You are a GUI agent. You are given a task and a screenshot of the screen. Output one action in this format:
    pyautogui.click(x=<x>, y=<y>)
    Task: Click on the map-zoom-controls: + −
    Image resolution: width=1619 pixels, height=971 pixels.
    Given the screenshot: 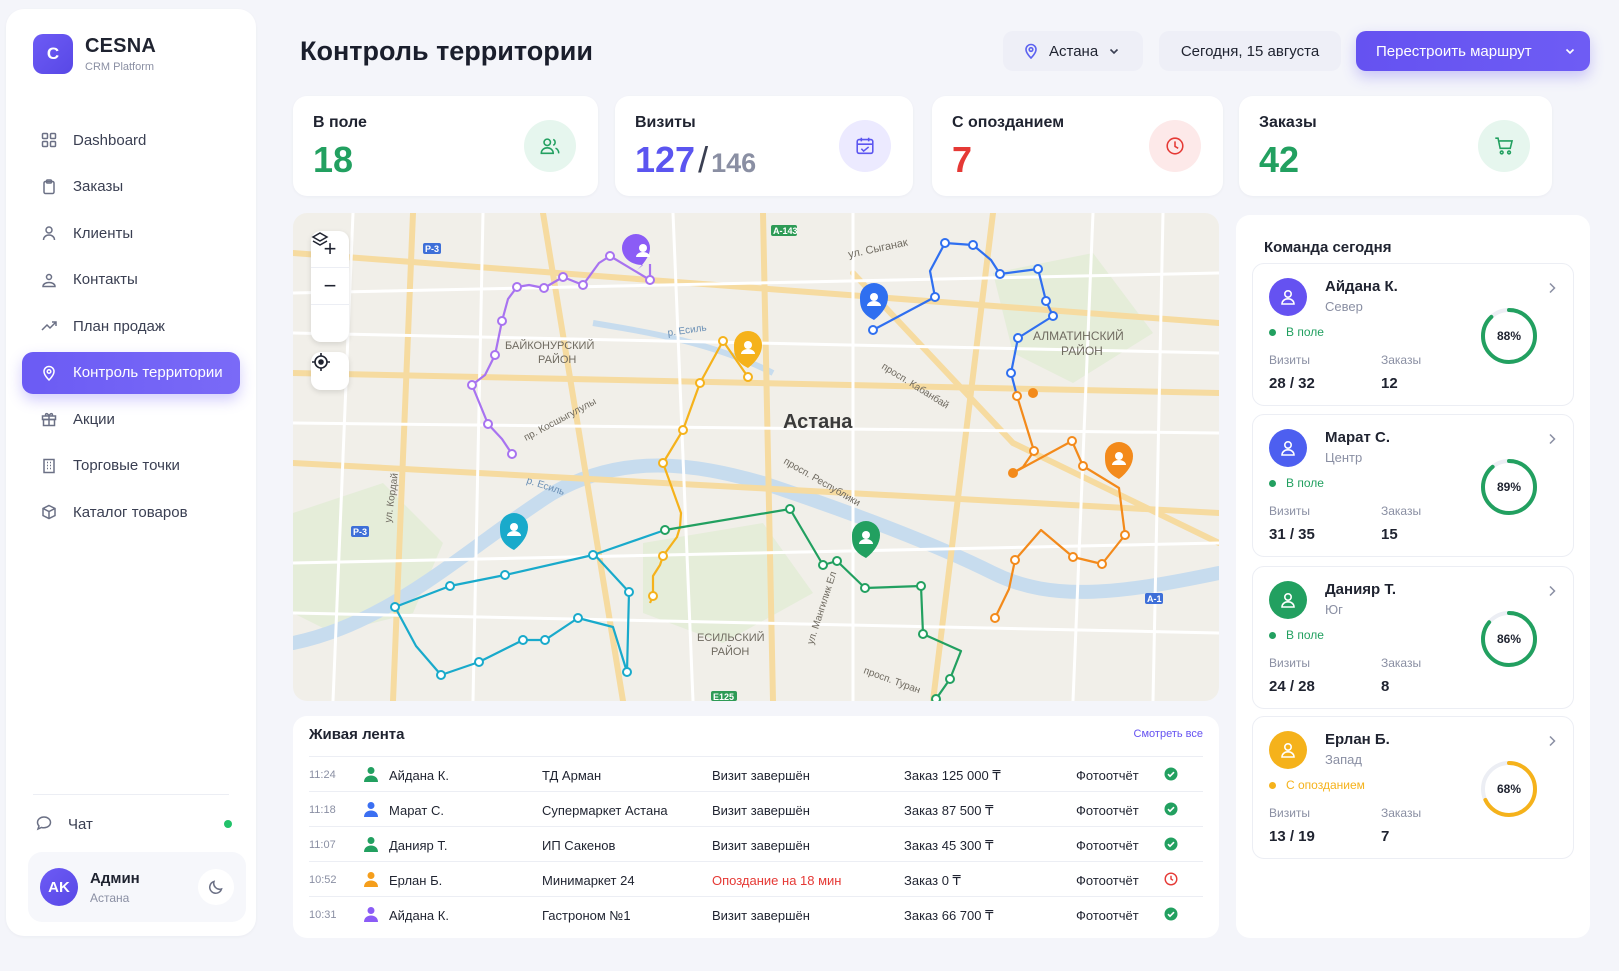 What is the action you would take?
    pyautogui.click(x=330, y=286)
    